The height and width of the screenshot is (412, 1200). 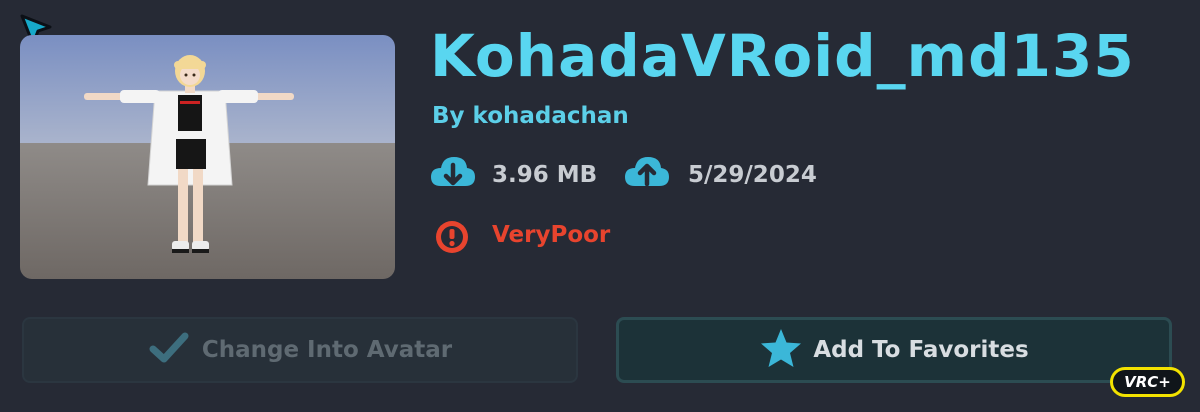 What do you see at coordinates (545, 175) in the screenshot?
I see `file-size: 3.96 MB` at bounding box center [545, 175].